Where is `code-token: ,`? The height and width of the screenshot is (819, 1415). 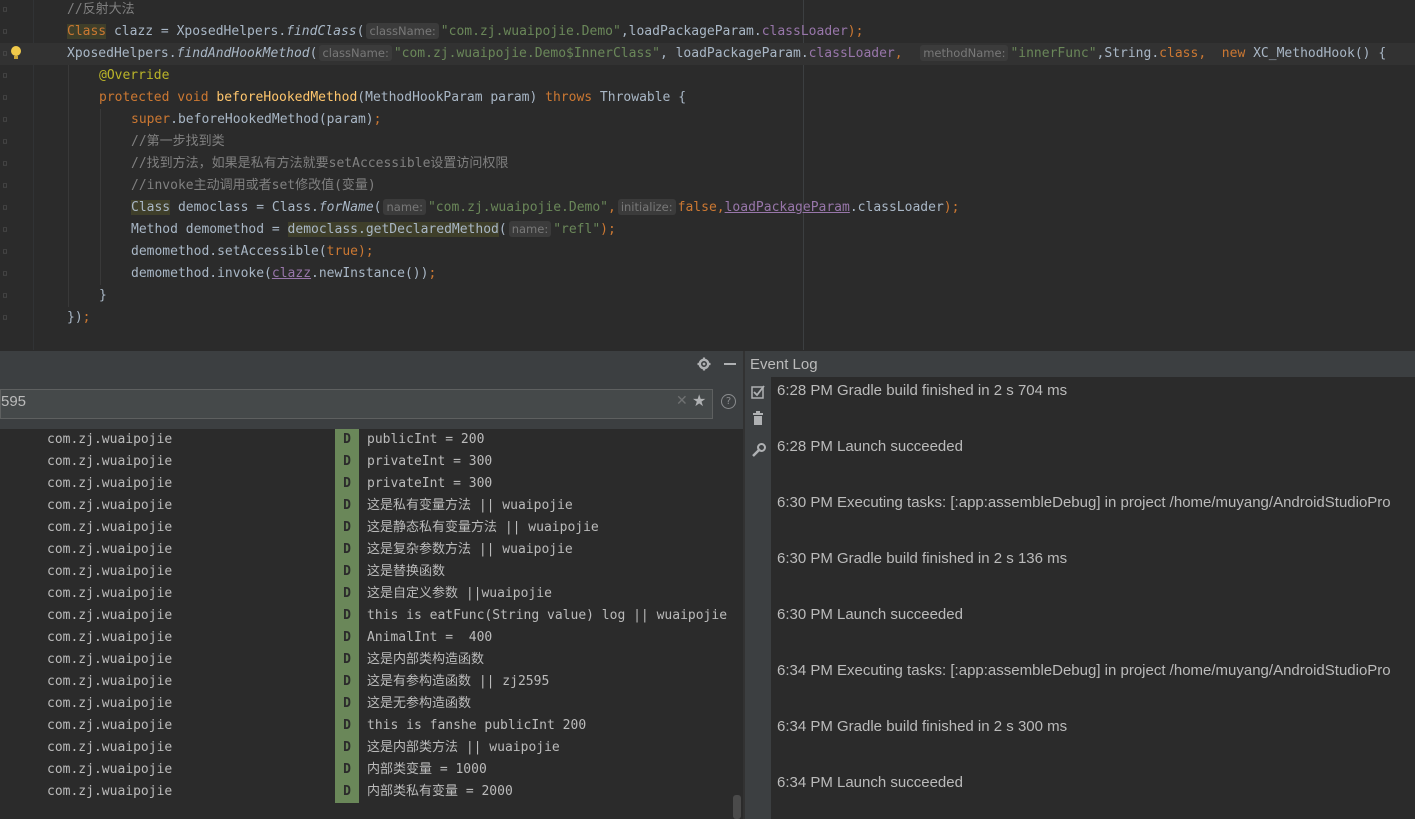 code-token: , is located at coordinates (1210, 53).